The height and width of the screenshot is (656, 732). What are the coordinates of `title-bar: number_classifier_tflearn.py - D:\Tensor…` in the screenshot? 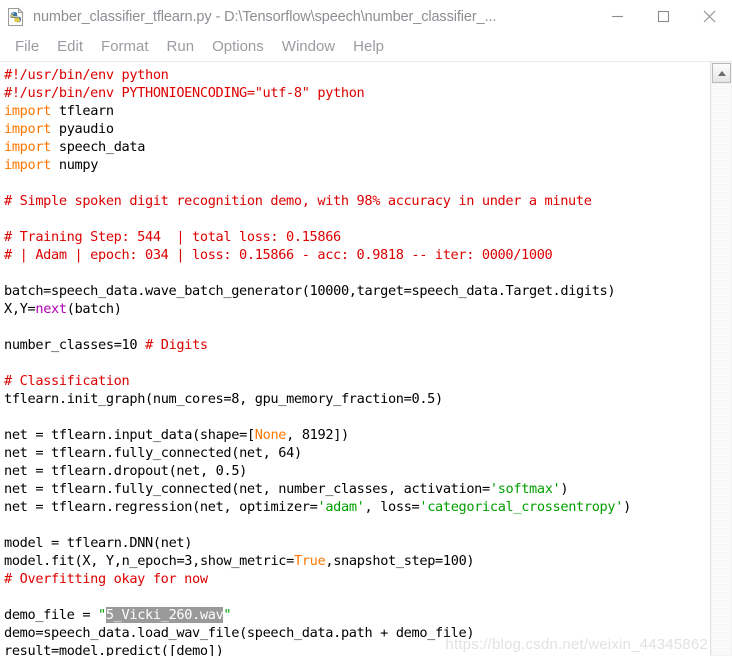 It's located at (366, 16).